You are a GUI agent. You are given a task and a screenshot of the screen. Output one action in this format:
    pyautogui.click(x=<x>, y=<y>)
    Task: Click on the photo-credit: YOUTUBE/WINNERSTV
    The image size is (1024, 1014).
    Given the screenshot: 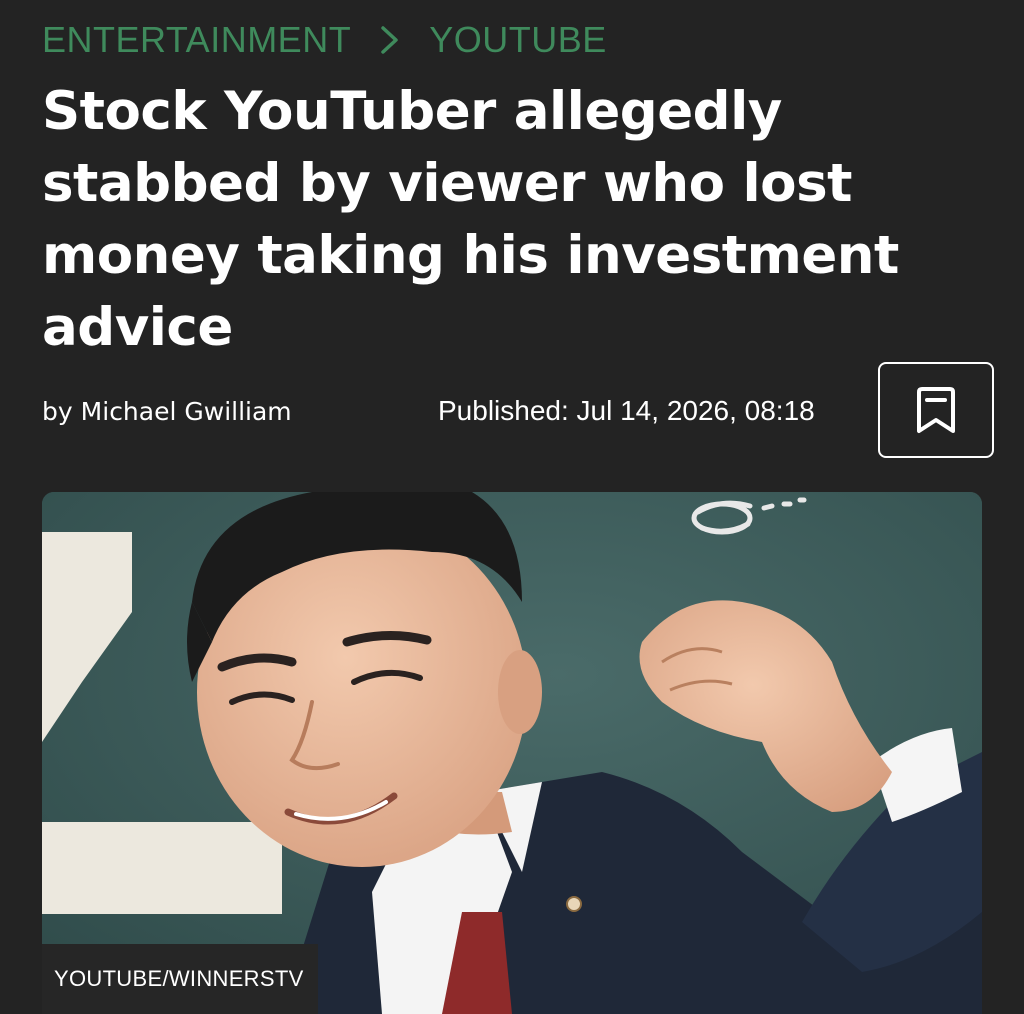 What is the action you would take?
    pyautogui.click(x=180, y=979)
    